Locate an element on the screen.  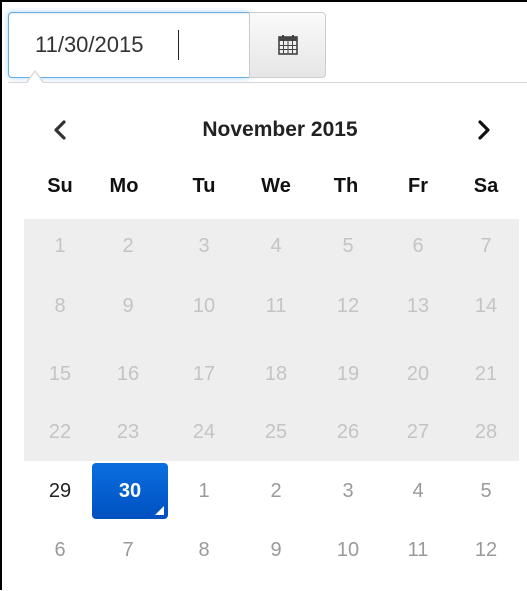
day-cell-other-month: 5 is located at coordinates (486, 491).